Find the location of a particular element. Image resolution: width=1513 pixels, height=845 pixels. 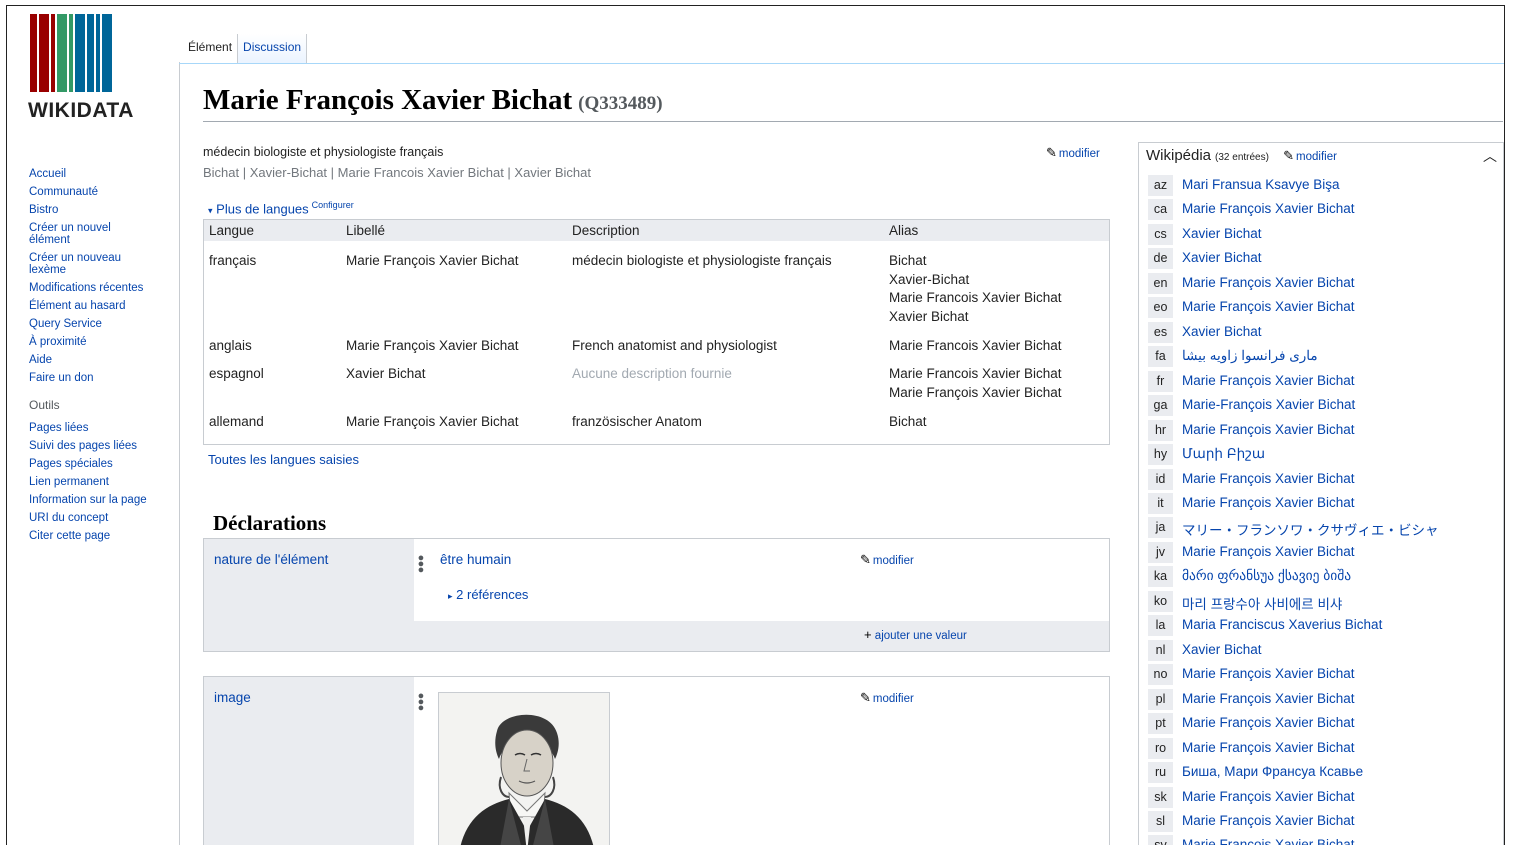

sidebar-item-concept-uri: URI du concept is located at coordinates (104, 518).